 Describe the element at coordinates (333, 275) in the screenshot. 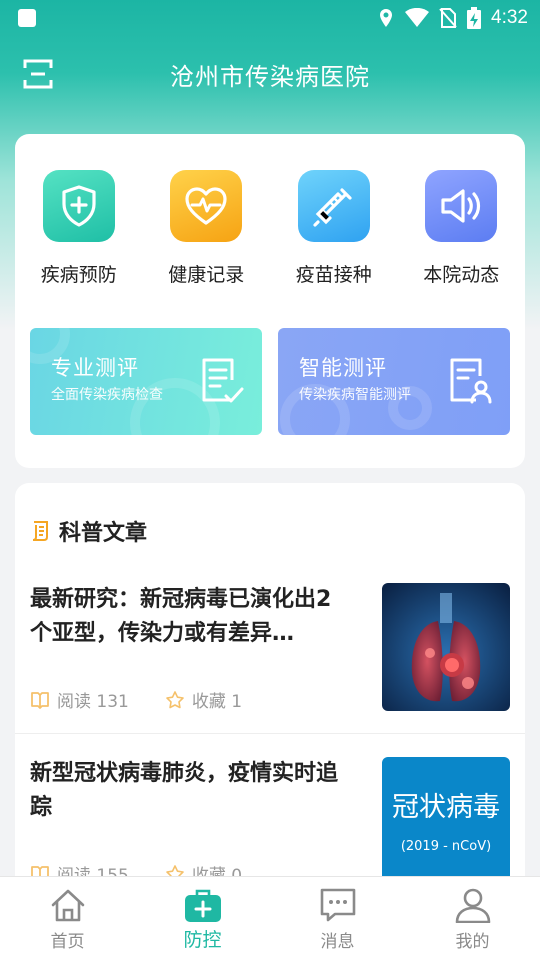

I see `quick-label: 疫苗接种` at that location.